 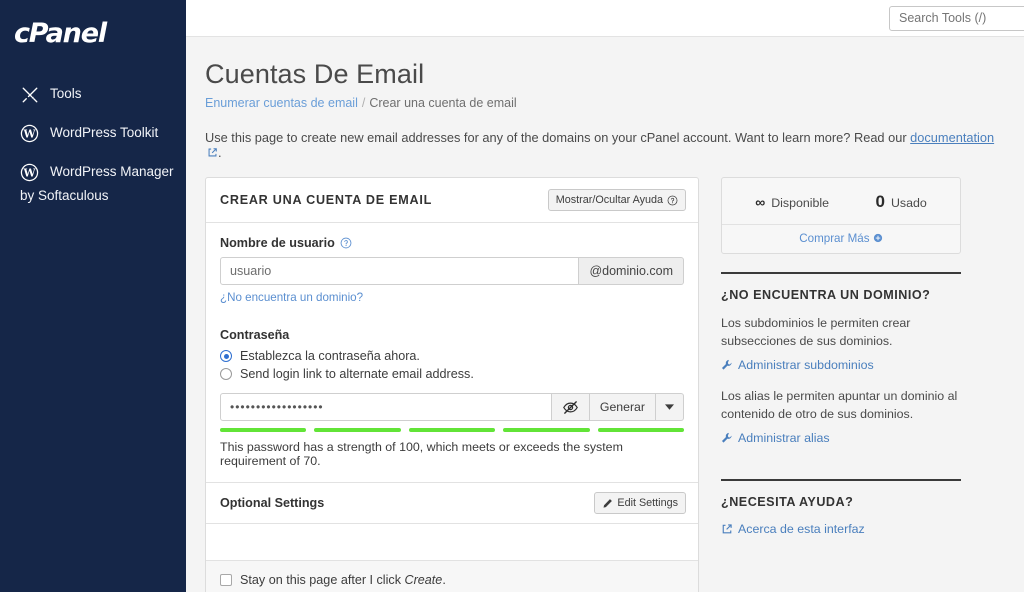 What do you see at coordinates (760, 202) in the screenshot?
I see `quota-available-value: ∞` at bounding box center [760, 202].